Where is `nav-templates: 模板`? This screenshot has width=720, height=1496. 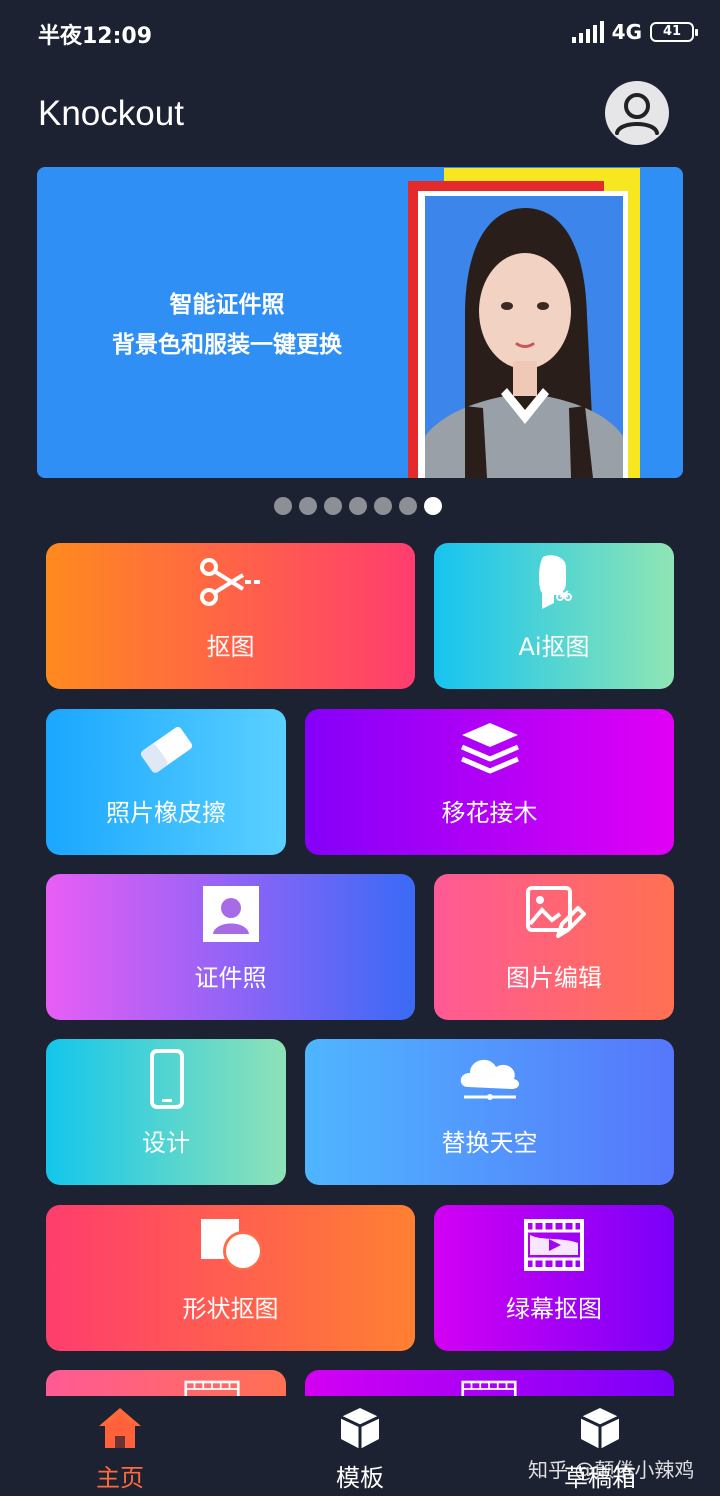
nav-templates: 模板 is located at coordinates (360, 1448).